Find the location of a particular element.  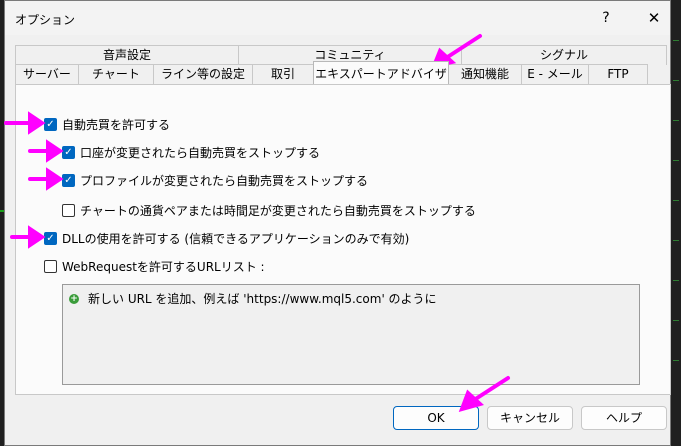

tab-expert-advisors: エキスパートアドバイザ is located at coordinates (381, 72).